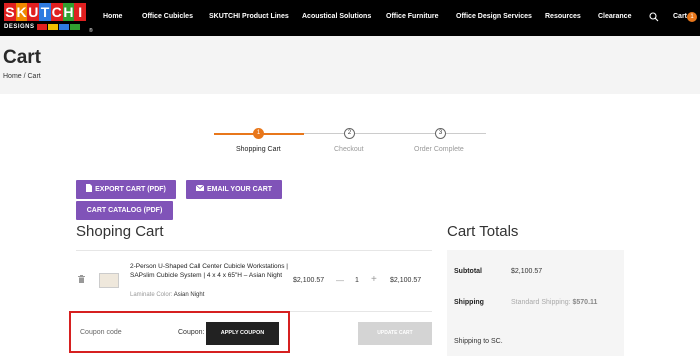 The width and height of the screenshot is (700, 356). What do you see at coordinates (80, 12) in the screenshot?
I see `logo-letter: I` at bounding box center [80, 12].